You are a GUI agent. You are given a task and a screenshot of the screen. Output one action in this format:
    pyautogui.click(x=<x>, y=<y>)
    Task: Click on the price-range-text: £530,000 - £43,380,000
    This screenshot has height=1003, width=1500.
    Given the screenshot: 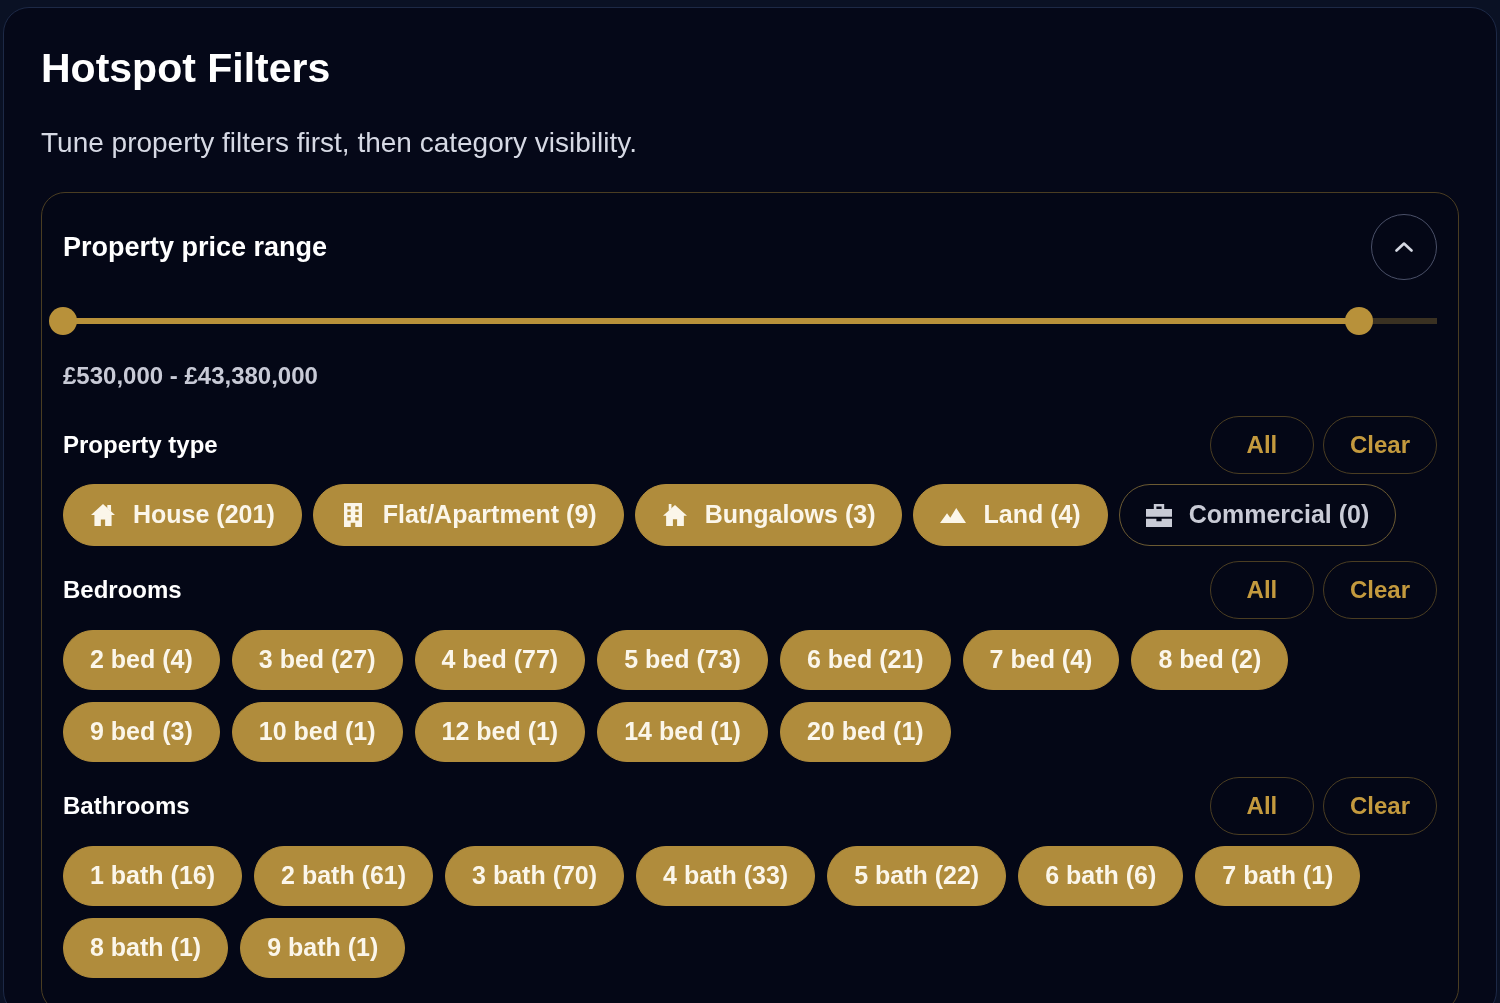 What is the action you would take?
    pyautogui.click(x=190, y=375)
    